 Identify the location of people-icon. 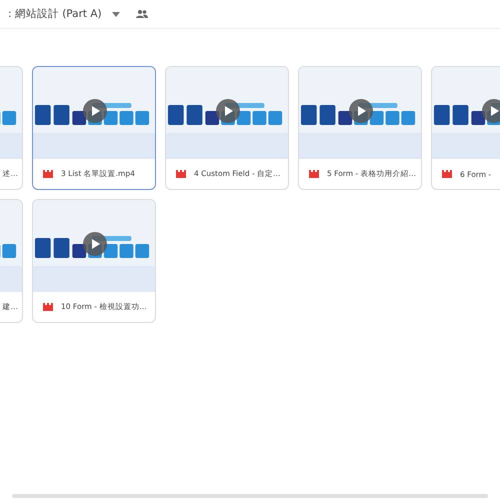
(142, 14).